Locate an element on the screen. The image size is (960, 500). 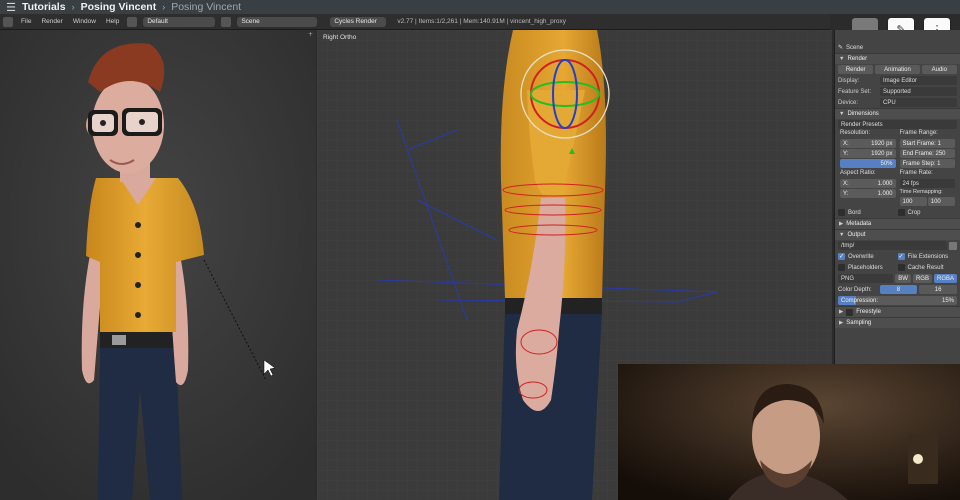
resolution-percent-slider: 50% is located at coordinates (868, 163).